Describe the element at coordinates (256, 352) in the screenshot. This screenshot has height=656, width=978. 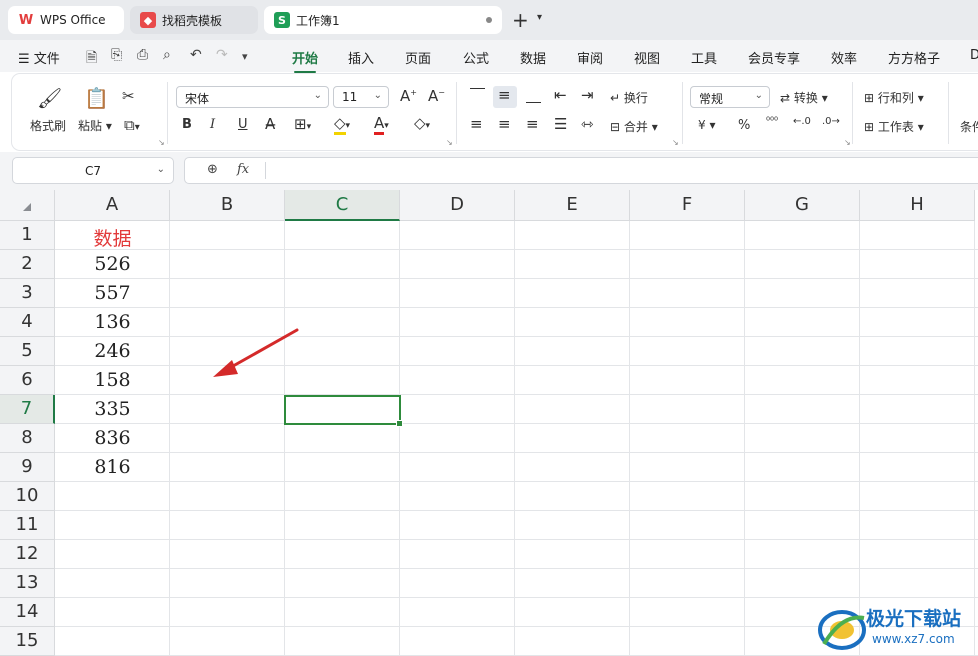
I see `annotation-arrow` at that location.